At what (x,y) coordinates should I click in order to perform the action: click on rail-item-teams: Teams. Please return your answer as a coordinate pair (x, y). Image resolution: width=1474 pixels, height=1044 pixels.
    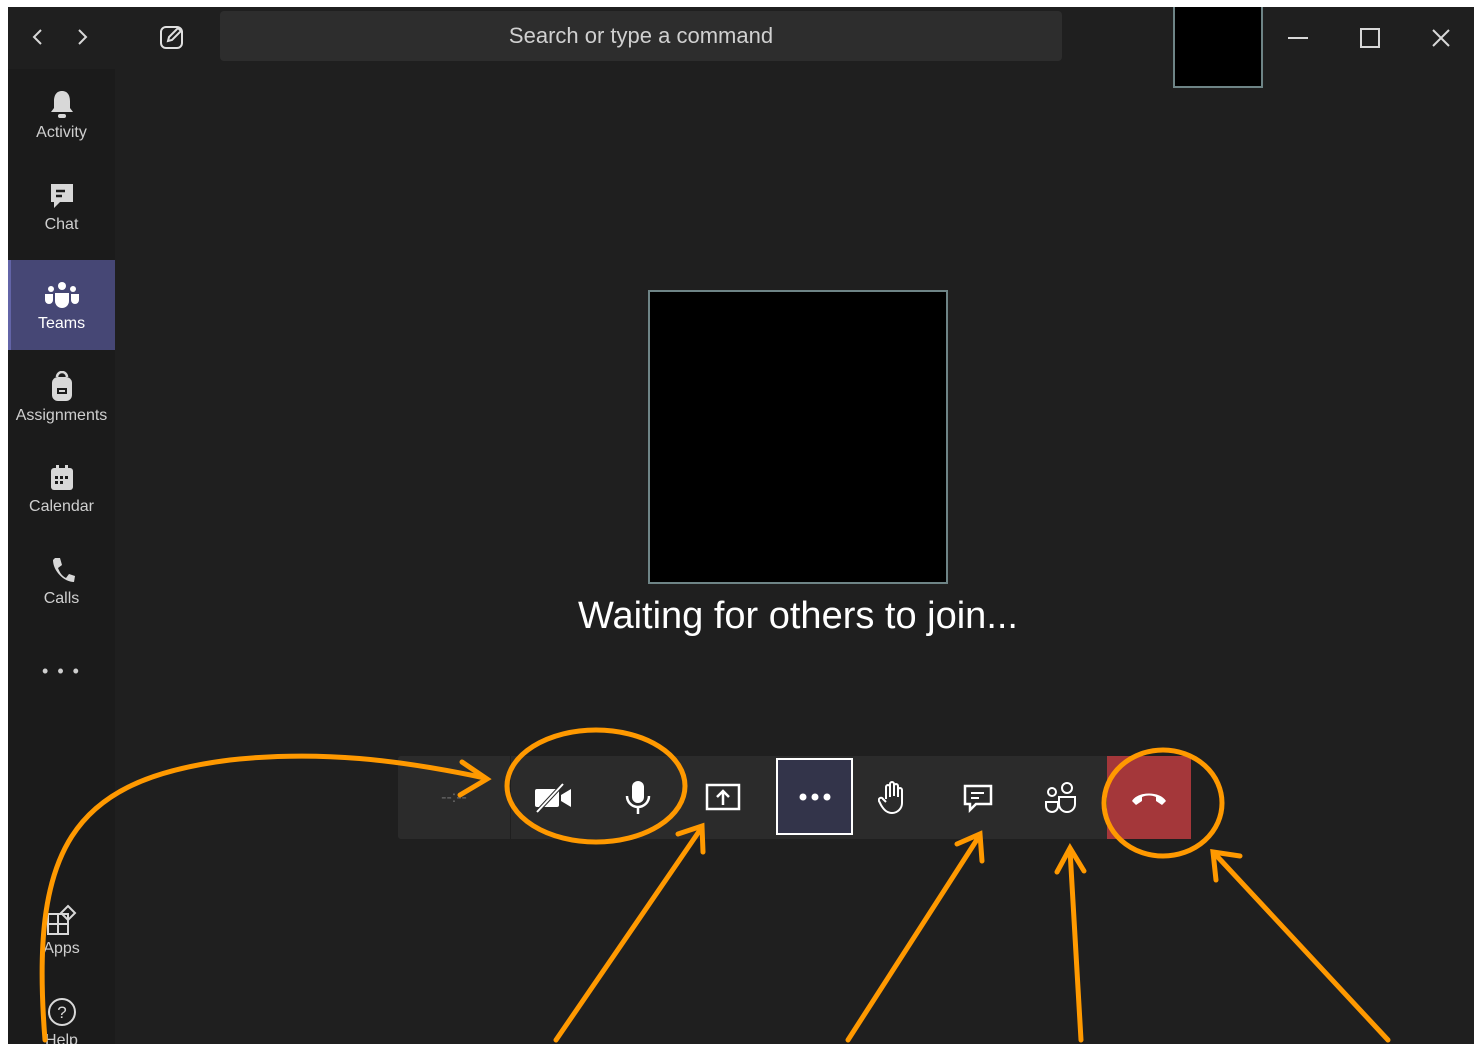
    Looking at the image, I should click on (61, 305).